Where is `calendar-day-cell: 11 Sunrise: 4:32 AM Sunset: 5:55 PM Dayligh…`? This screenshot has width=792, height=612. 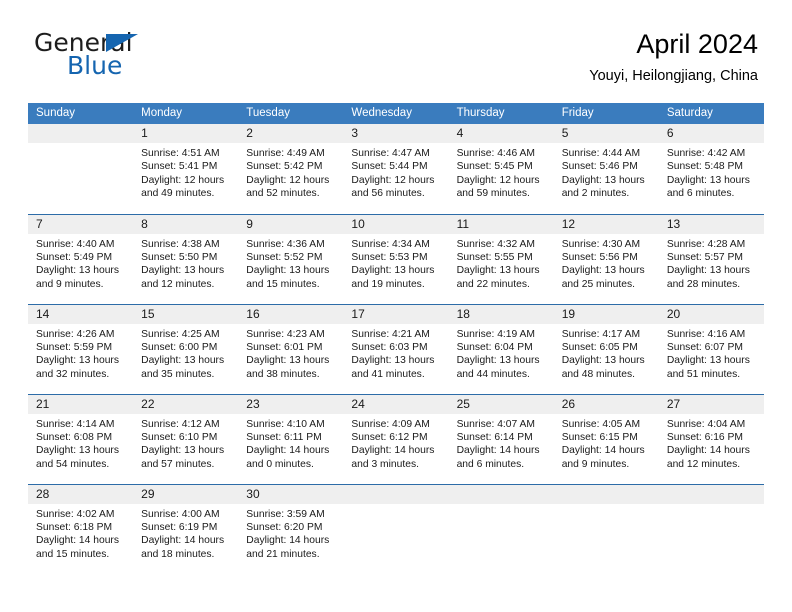
calendar-day-cell: 11 Sunrise: 4:32 AM Sunset: 5:55 PM Dayligh… is located at coordinates (501, 258).